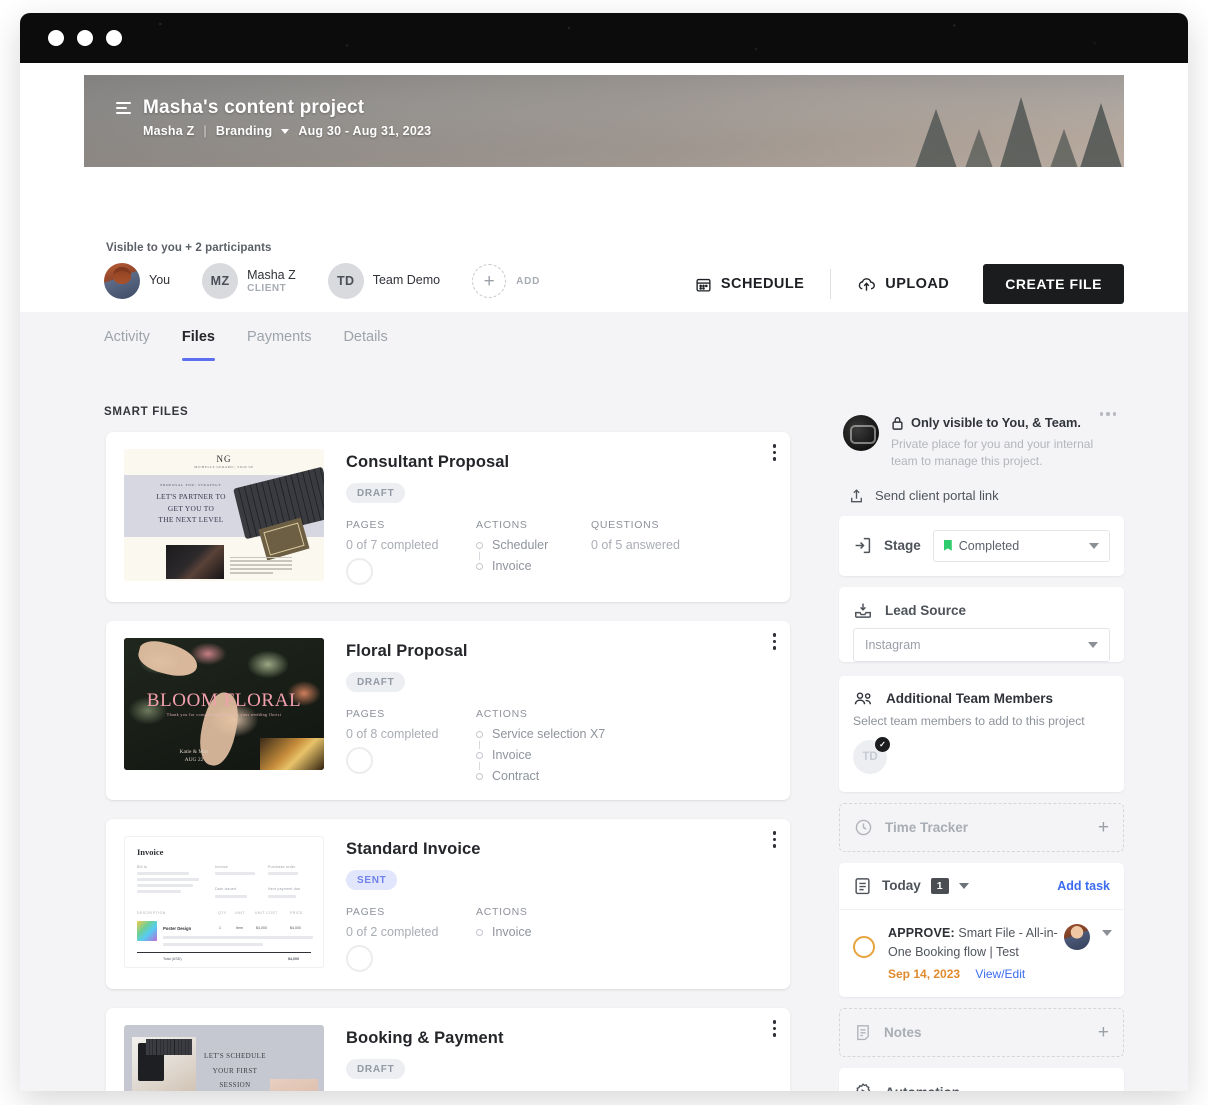 Image resolution: width=1208 pixels, height=1105 pixels. I want to click on add-task-button: Add task, so click(1083, 886).